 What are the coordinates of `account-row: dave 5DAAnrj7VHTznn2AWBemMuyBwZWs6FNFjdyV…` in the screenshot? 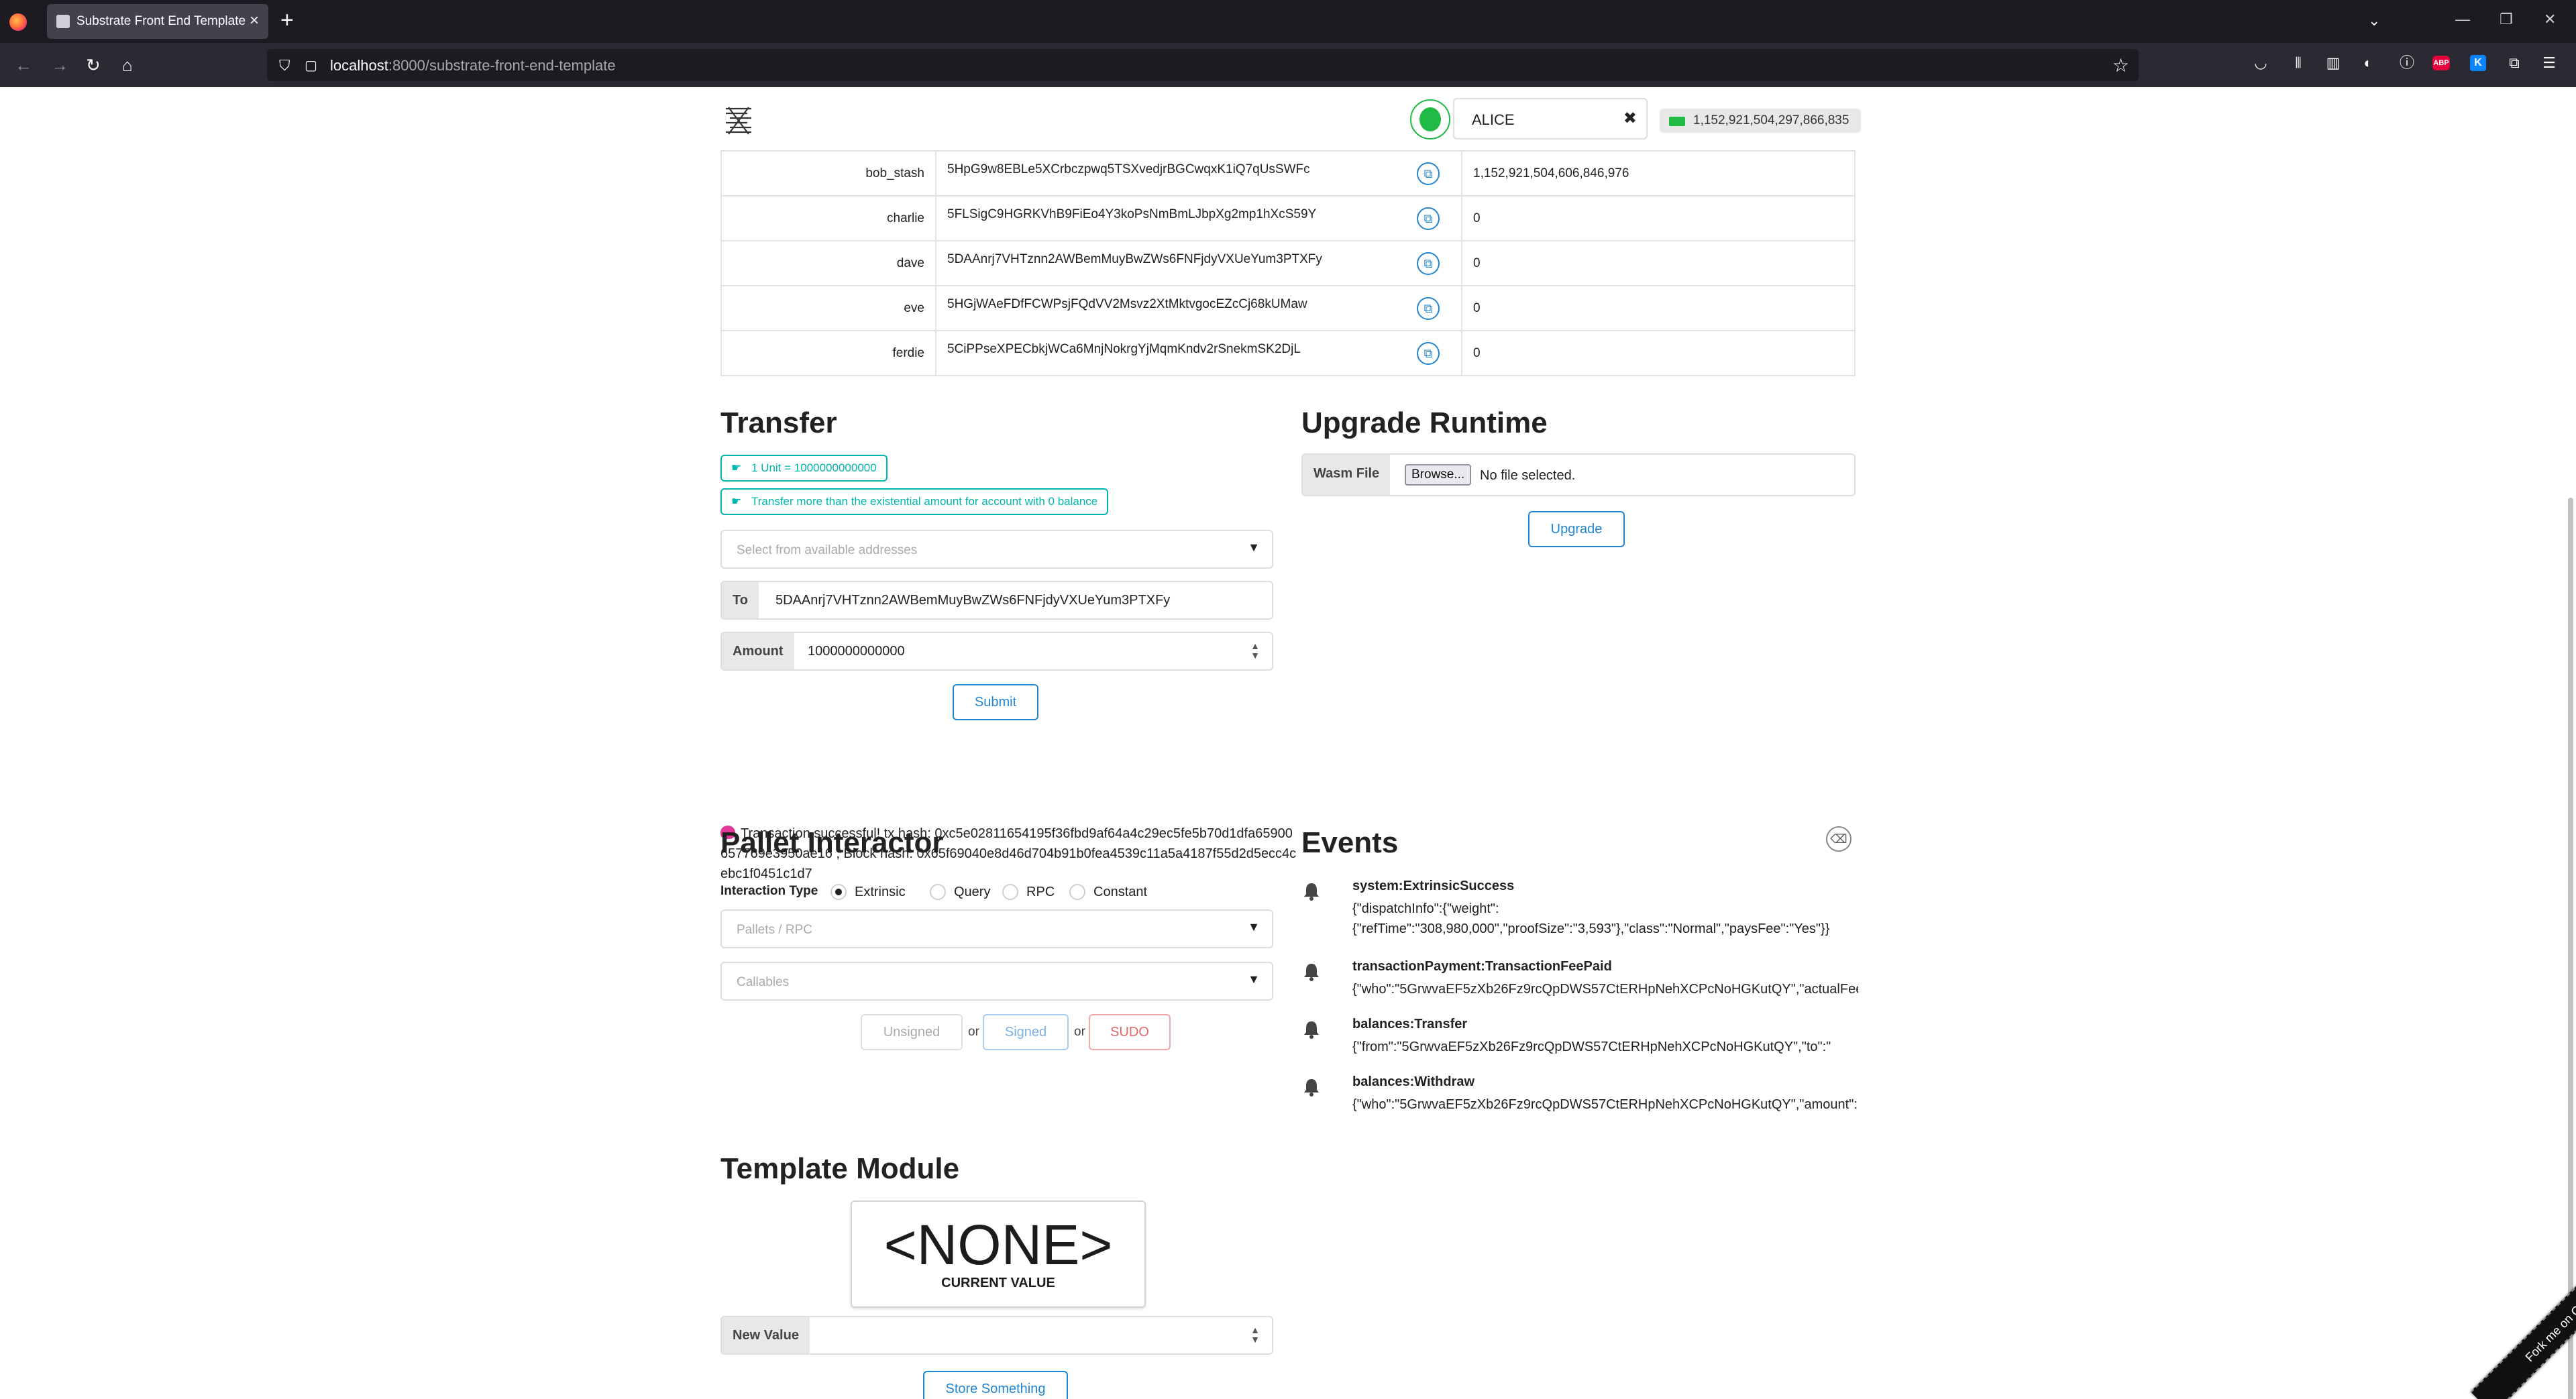 It's located at (1288, 263).